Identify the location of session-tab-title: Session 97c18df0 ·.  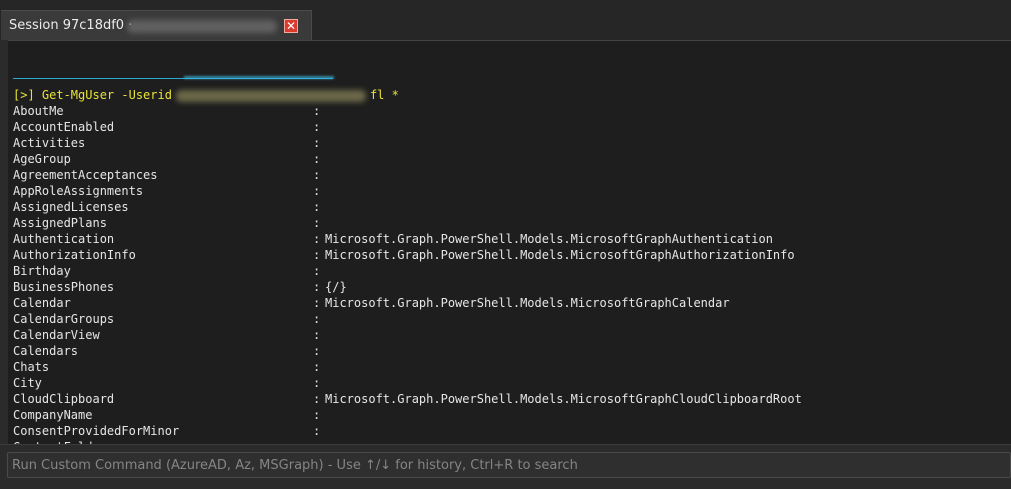
(71, 25).